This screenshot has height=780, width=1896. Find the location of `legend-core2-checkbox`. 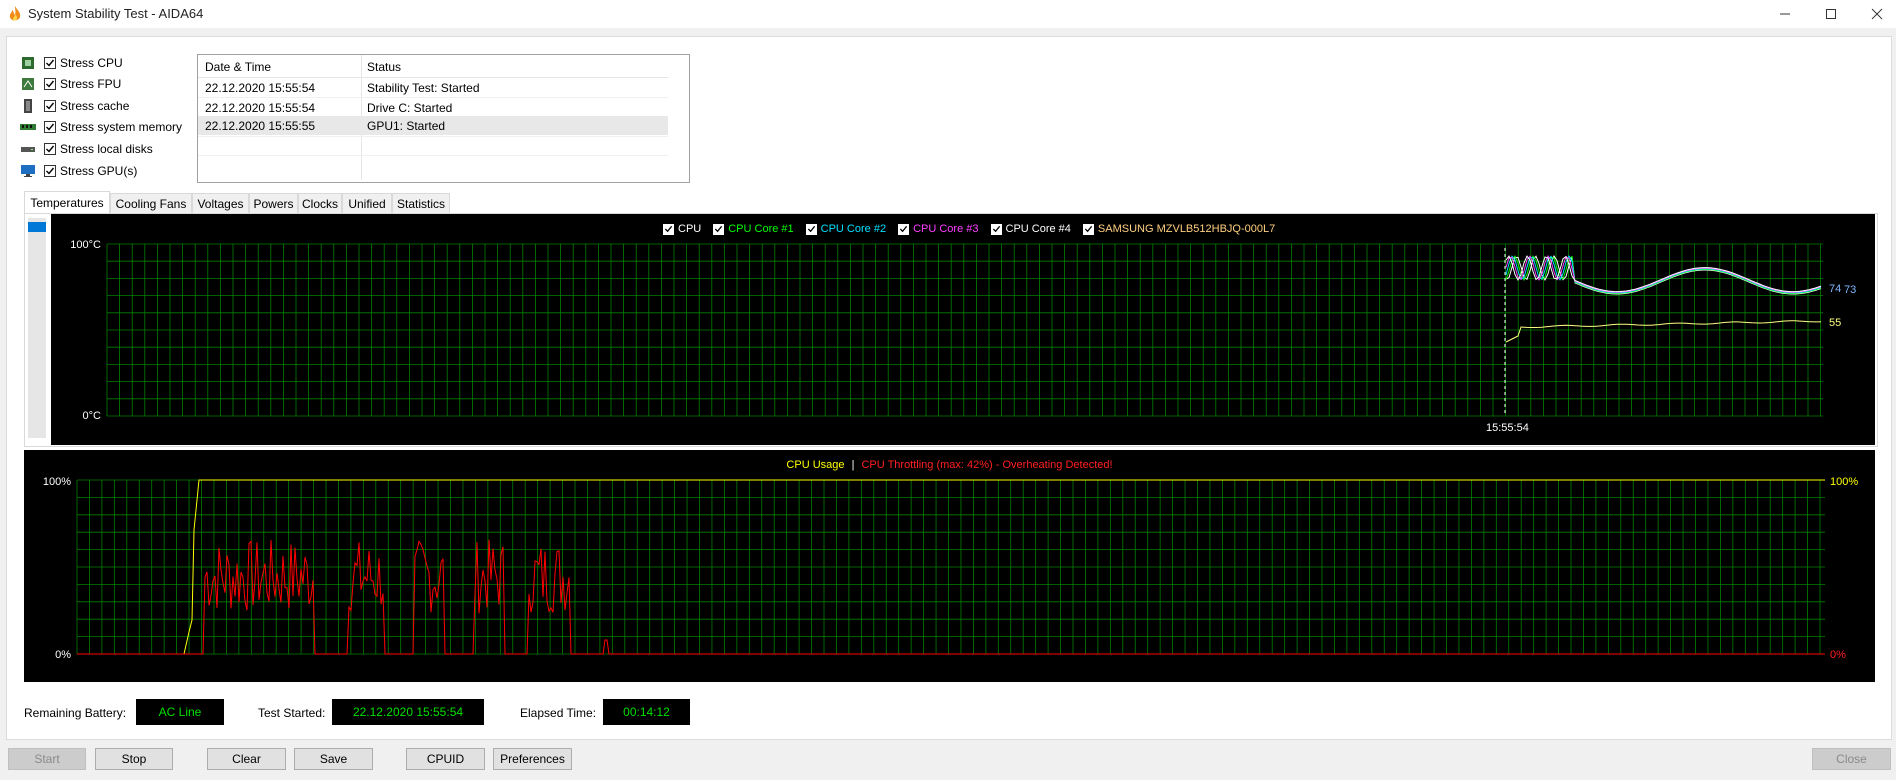

legend-core2-checkbox is located at coordinates (811, 229).